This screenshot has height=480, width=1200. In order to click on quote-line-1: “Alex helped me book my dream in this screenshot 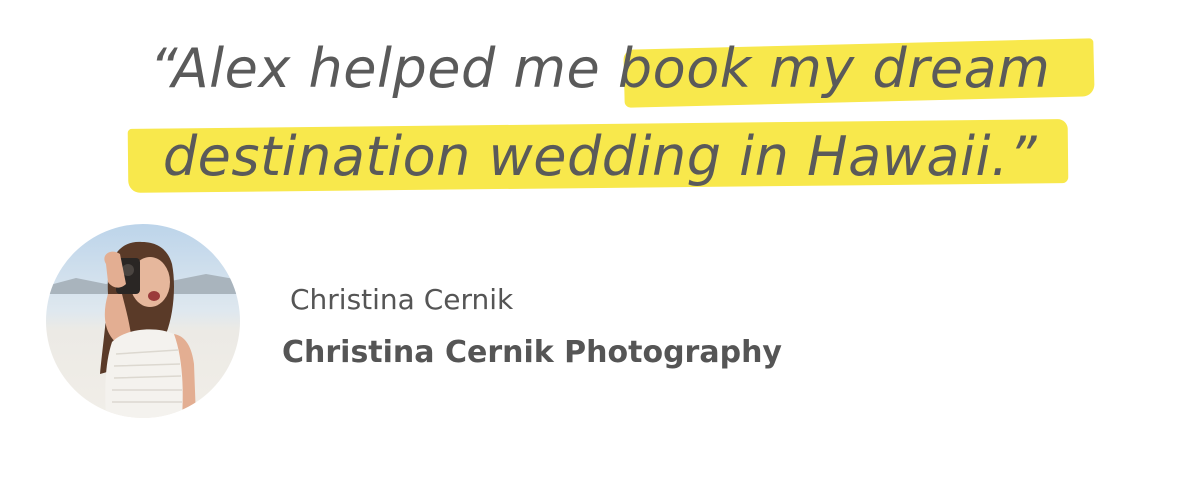, I will do `click(600, 69)`.